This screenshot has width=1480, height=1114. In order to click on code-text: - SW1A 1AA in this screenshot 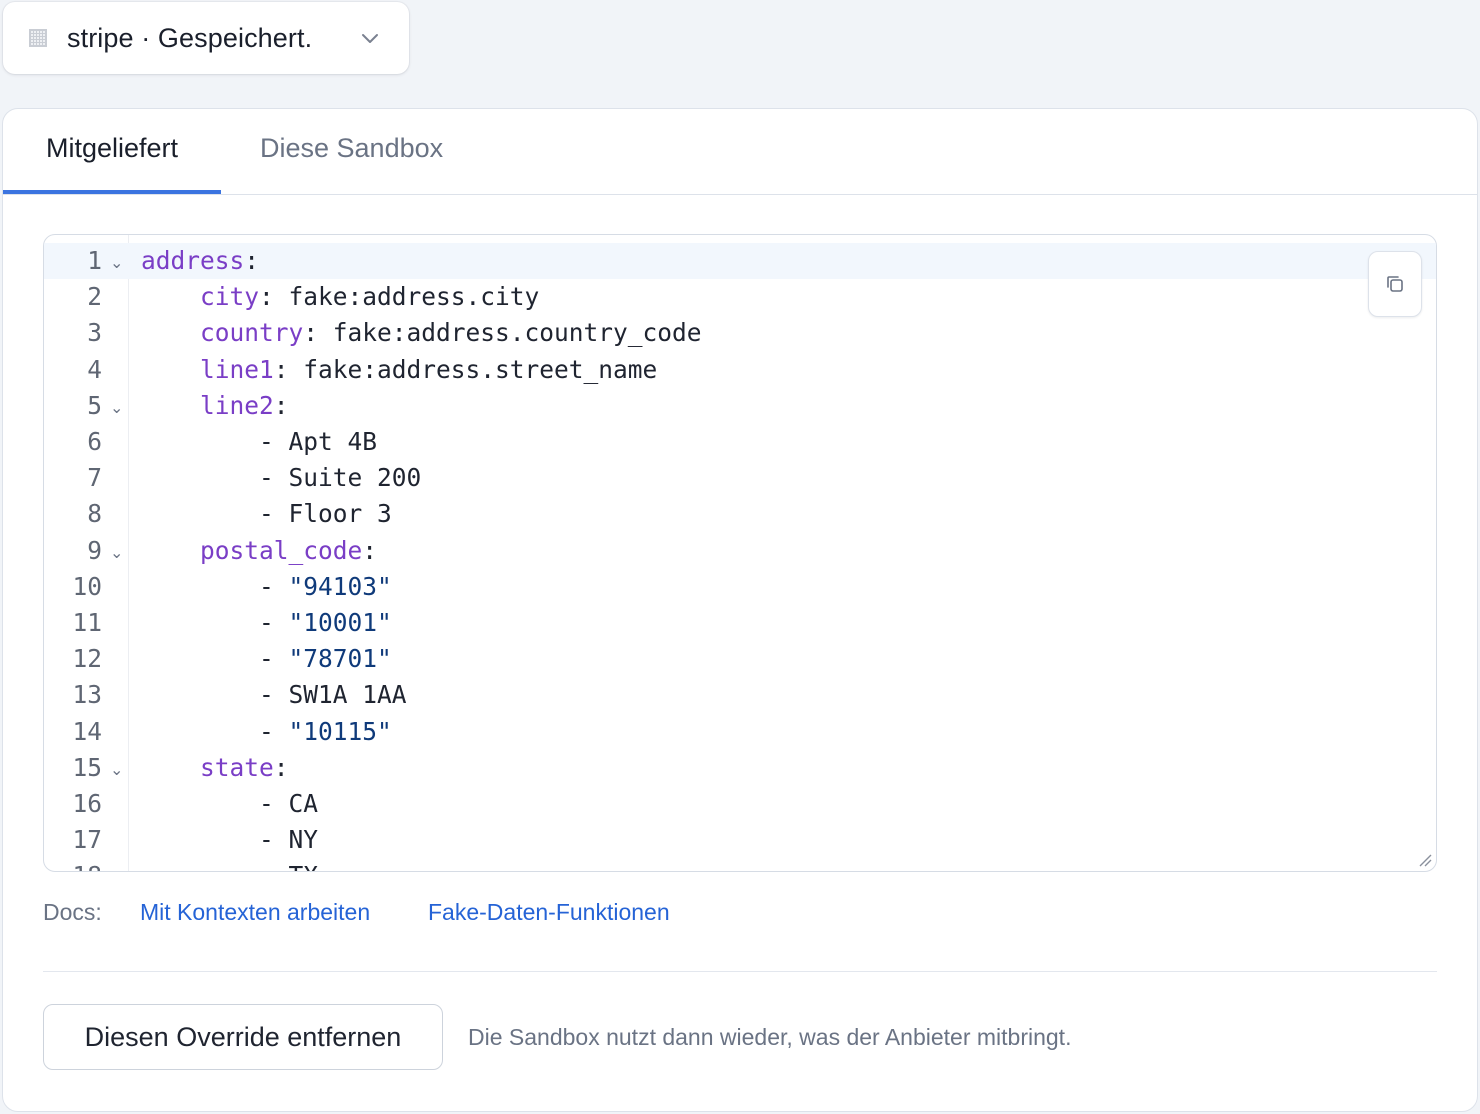, I will do `click(274, 695)`.